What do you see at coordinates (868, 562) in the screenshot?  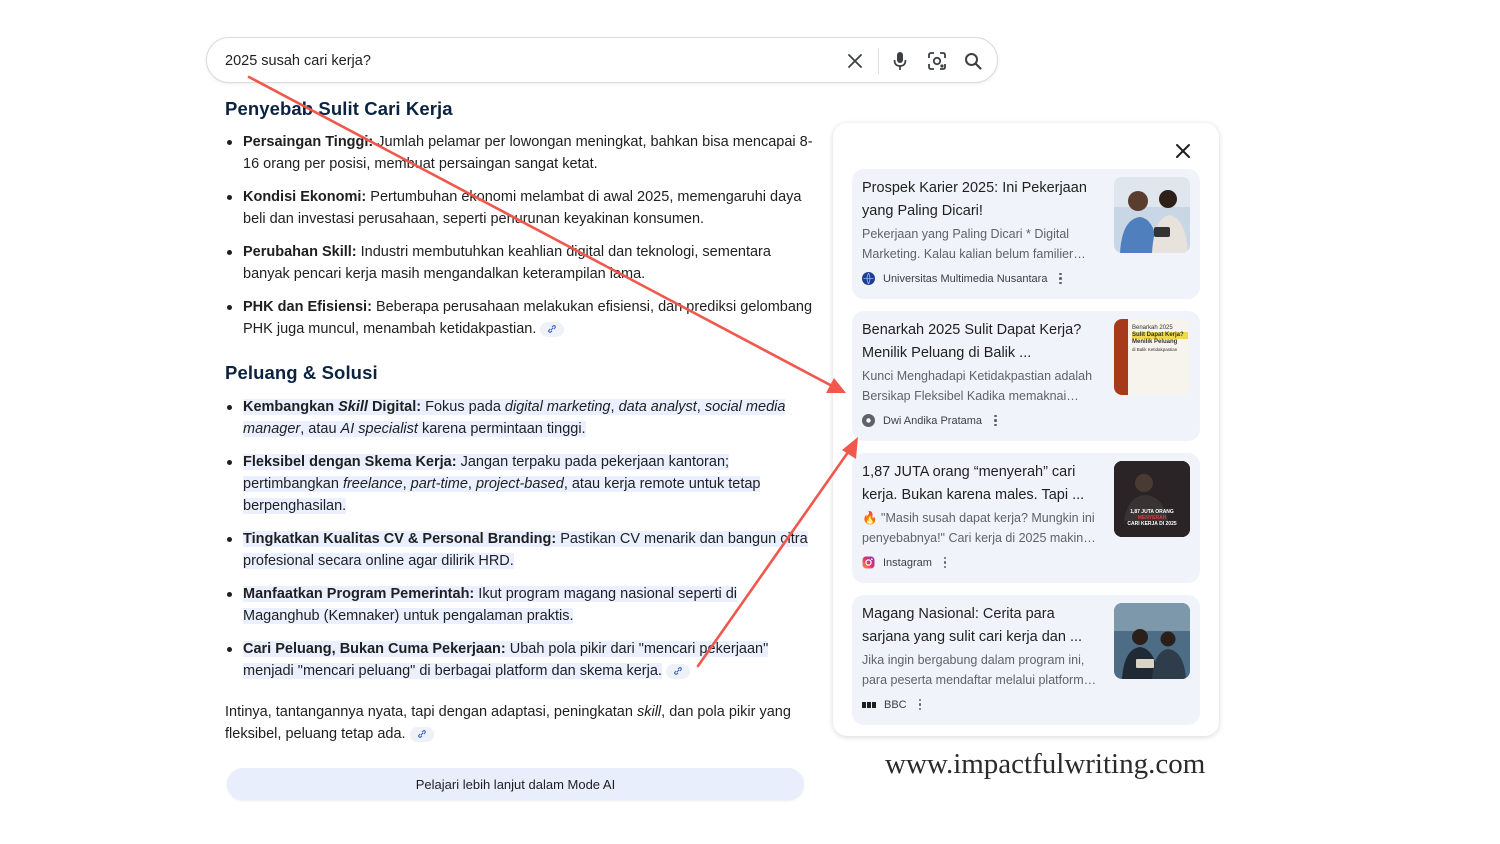 I see `instagram-icon` at bounding box center [868, 562].